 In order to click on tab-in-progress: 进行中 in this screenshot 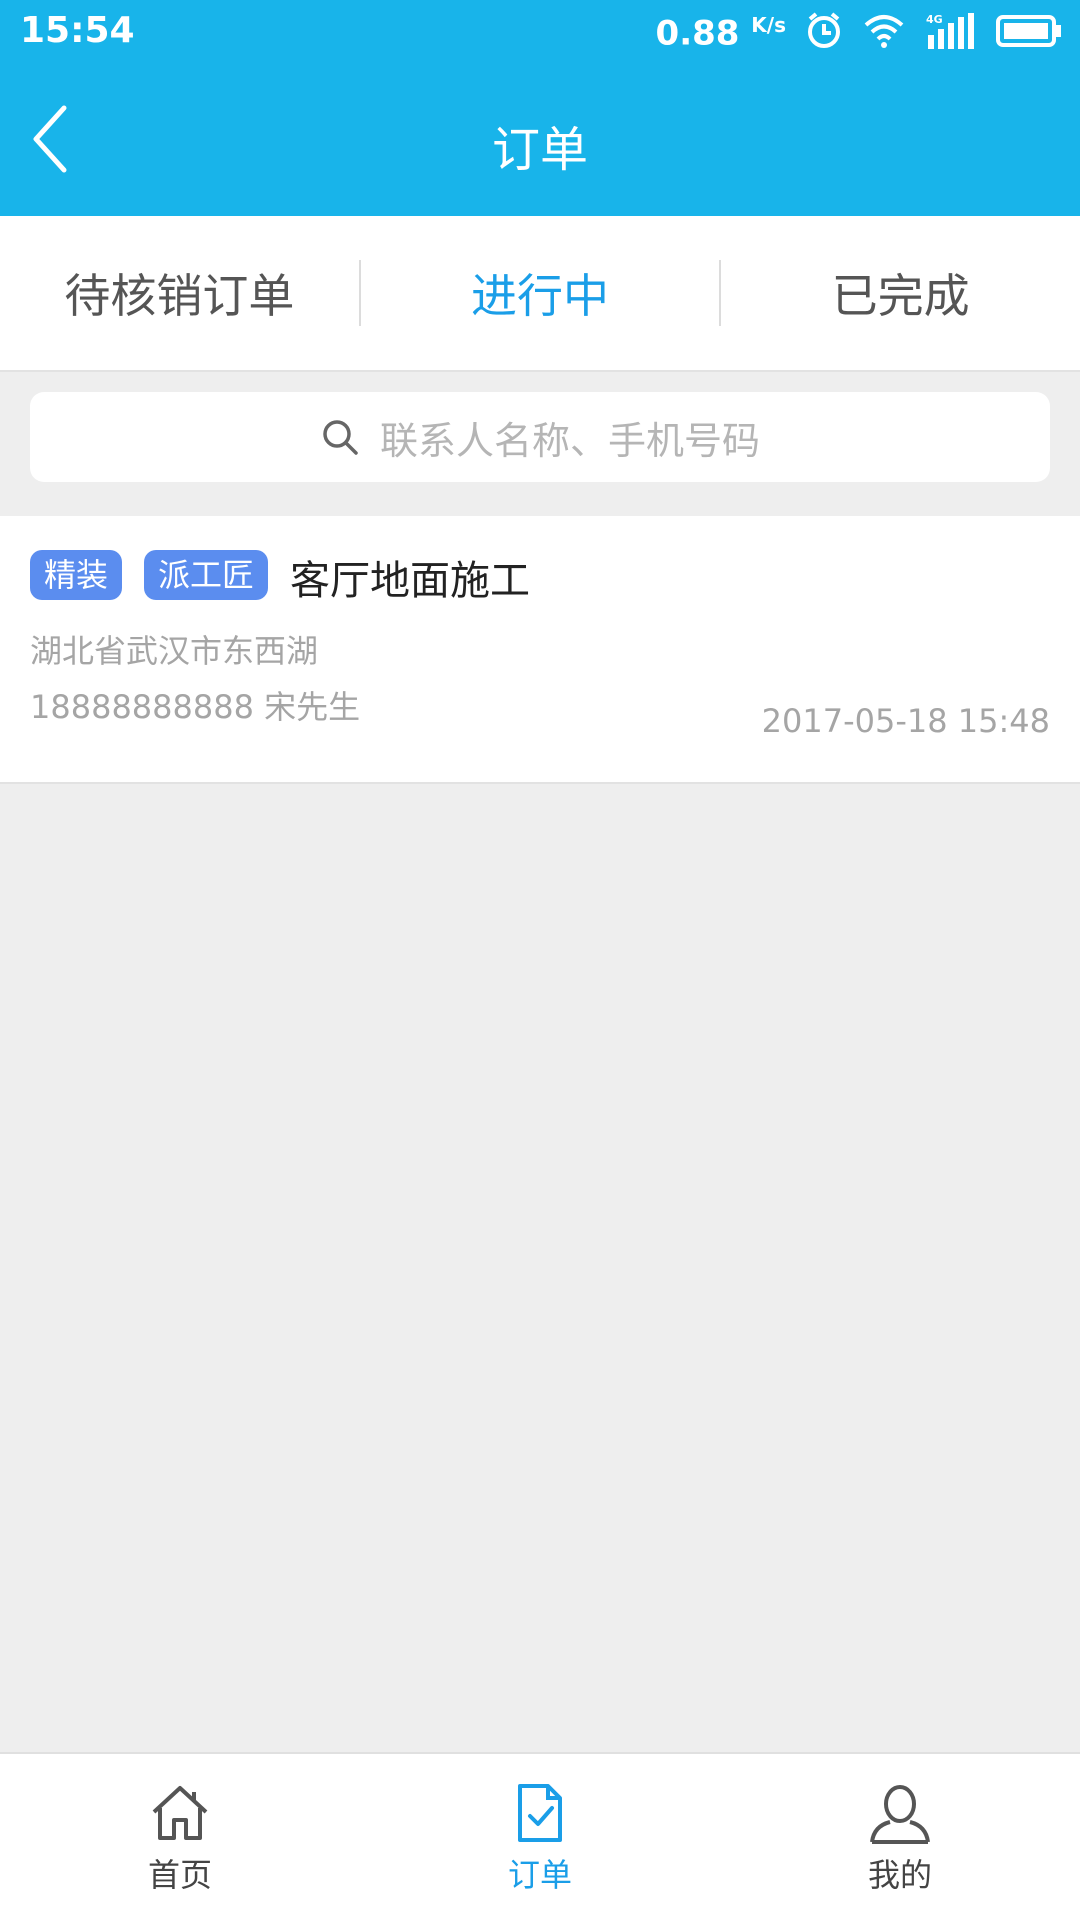, I will do `click(540, 293)`.